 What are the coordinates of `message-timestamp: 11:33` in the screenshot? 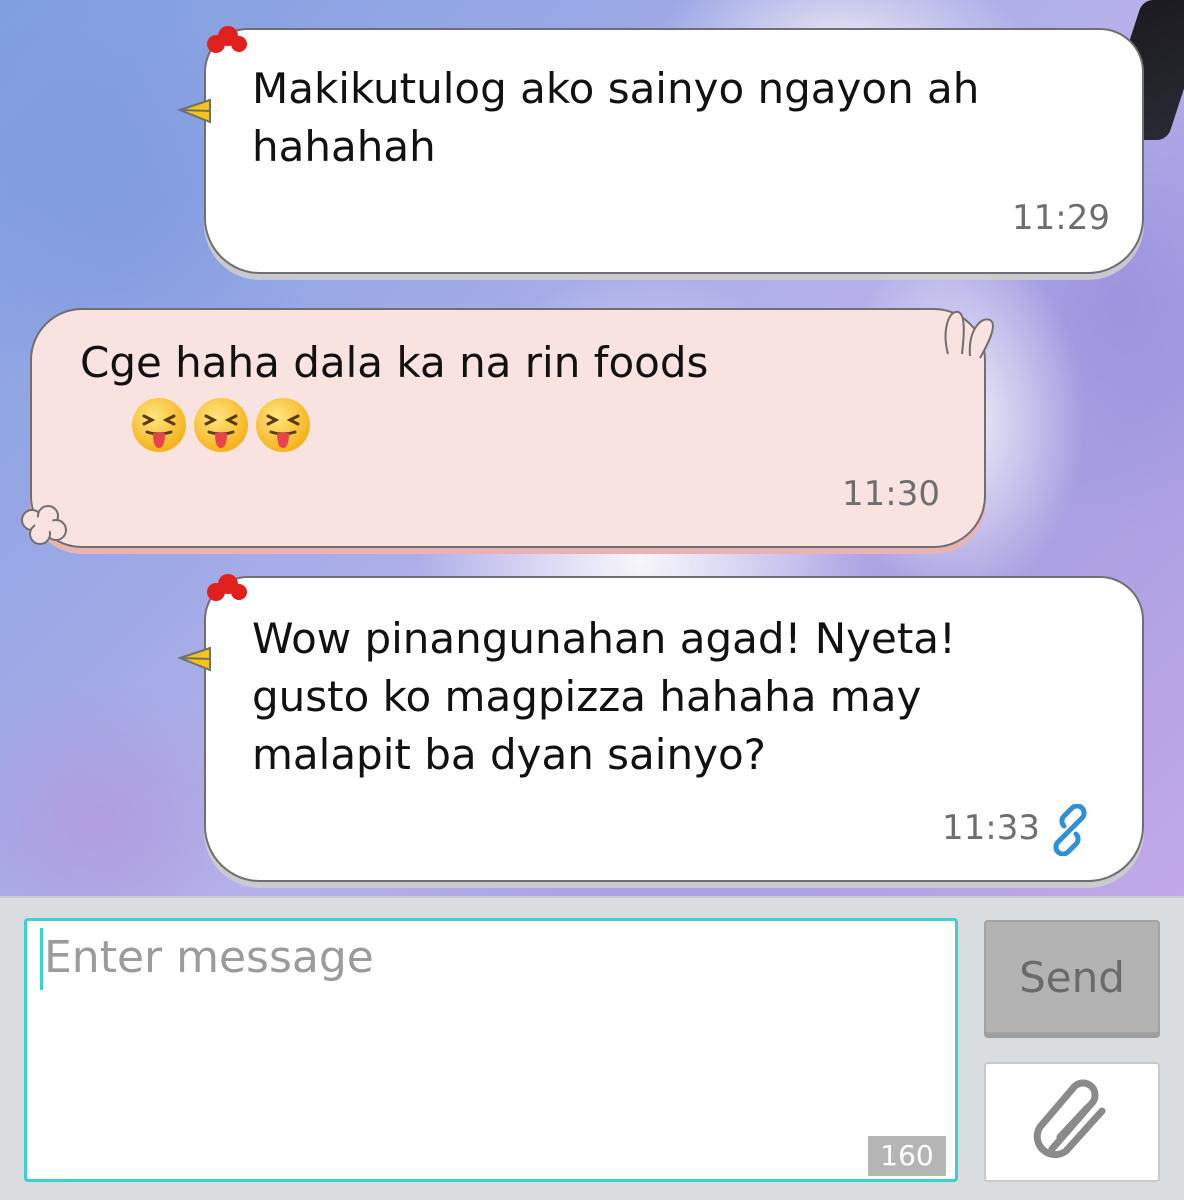 It's located at (991, 828).